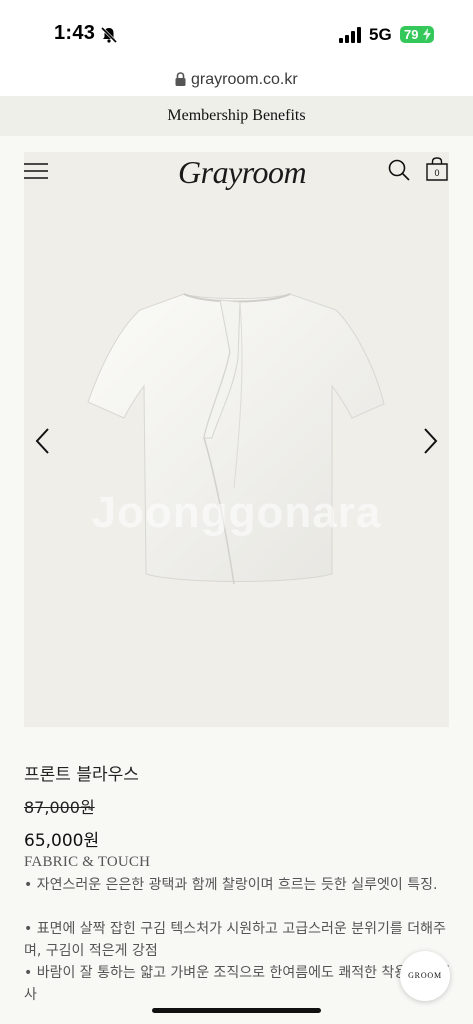  I want to click on site-logo: Grayroom, so click(242, 172).